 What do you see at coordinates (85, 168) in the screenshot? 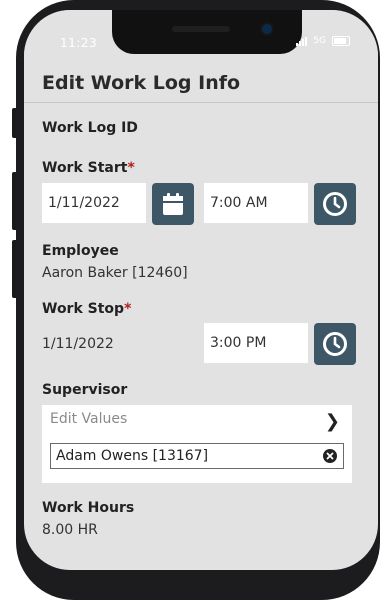
I see `work-start-label-text: Work Start` at bounding box center [85, 168].